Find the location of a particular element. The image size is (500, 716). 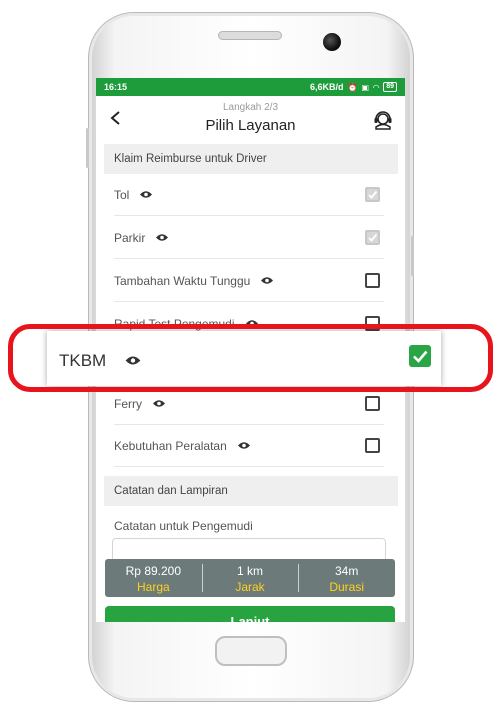

summary-distance: 1 km Jarak is located at coordinates (250, 578).